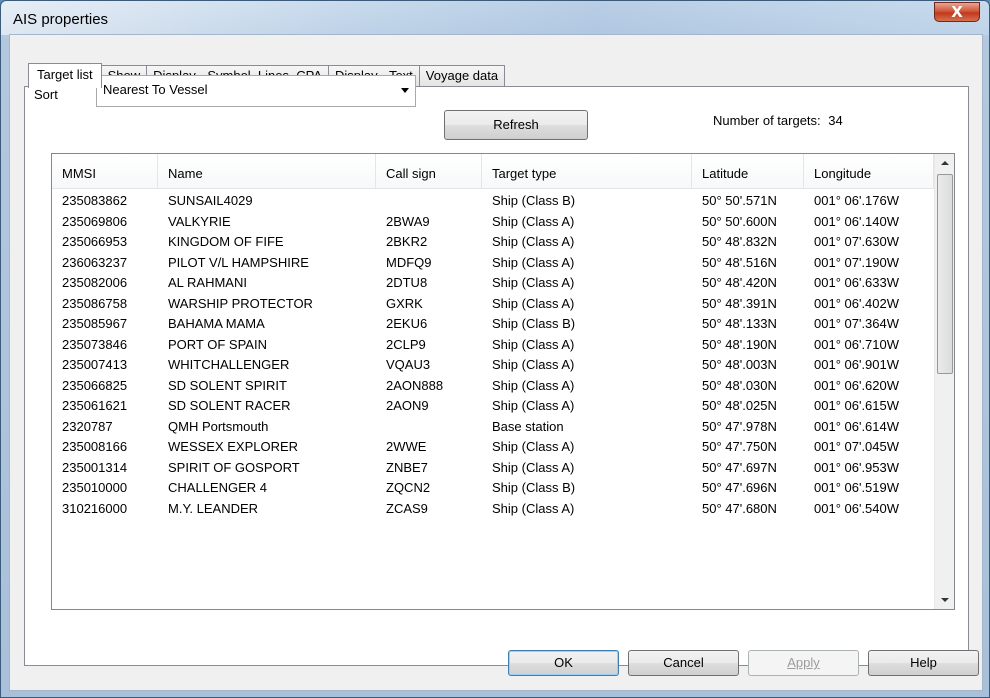 The image size is (990, 698). What do you see at coordinates (683, 663) in the screenshot?
I see `cancel-button: Cancel` at bounding box center [683, 663].